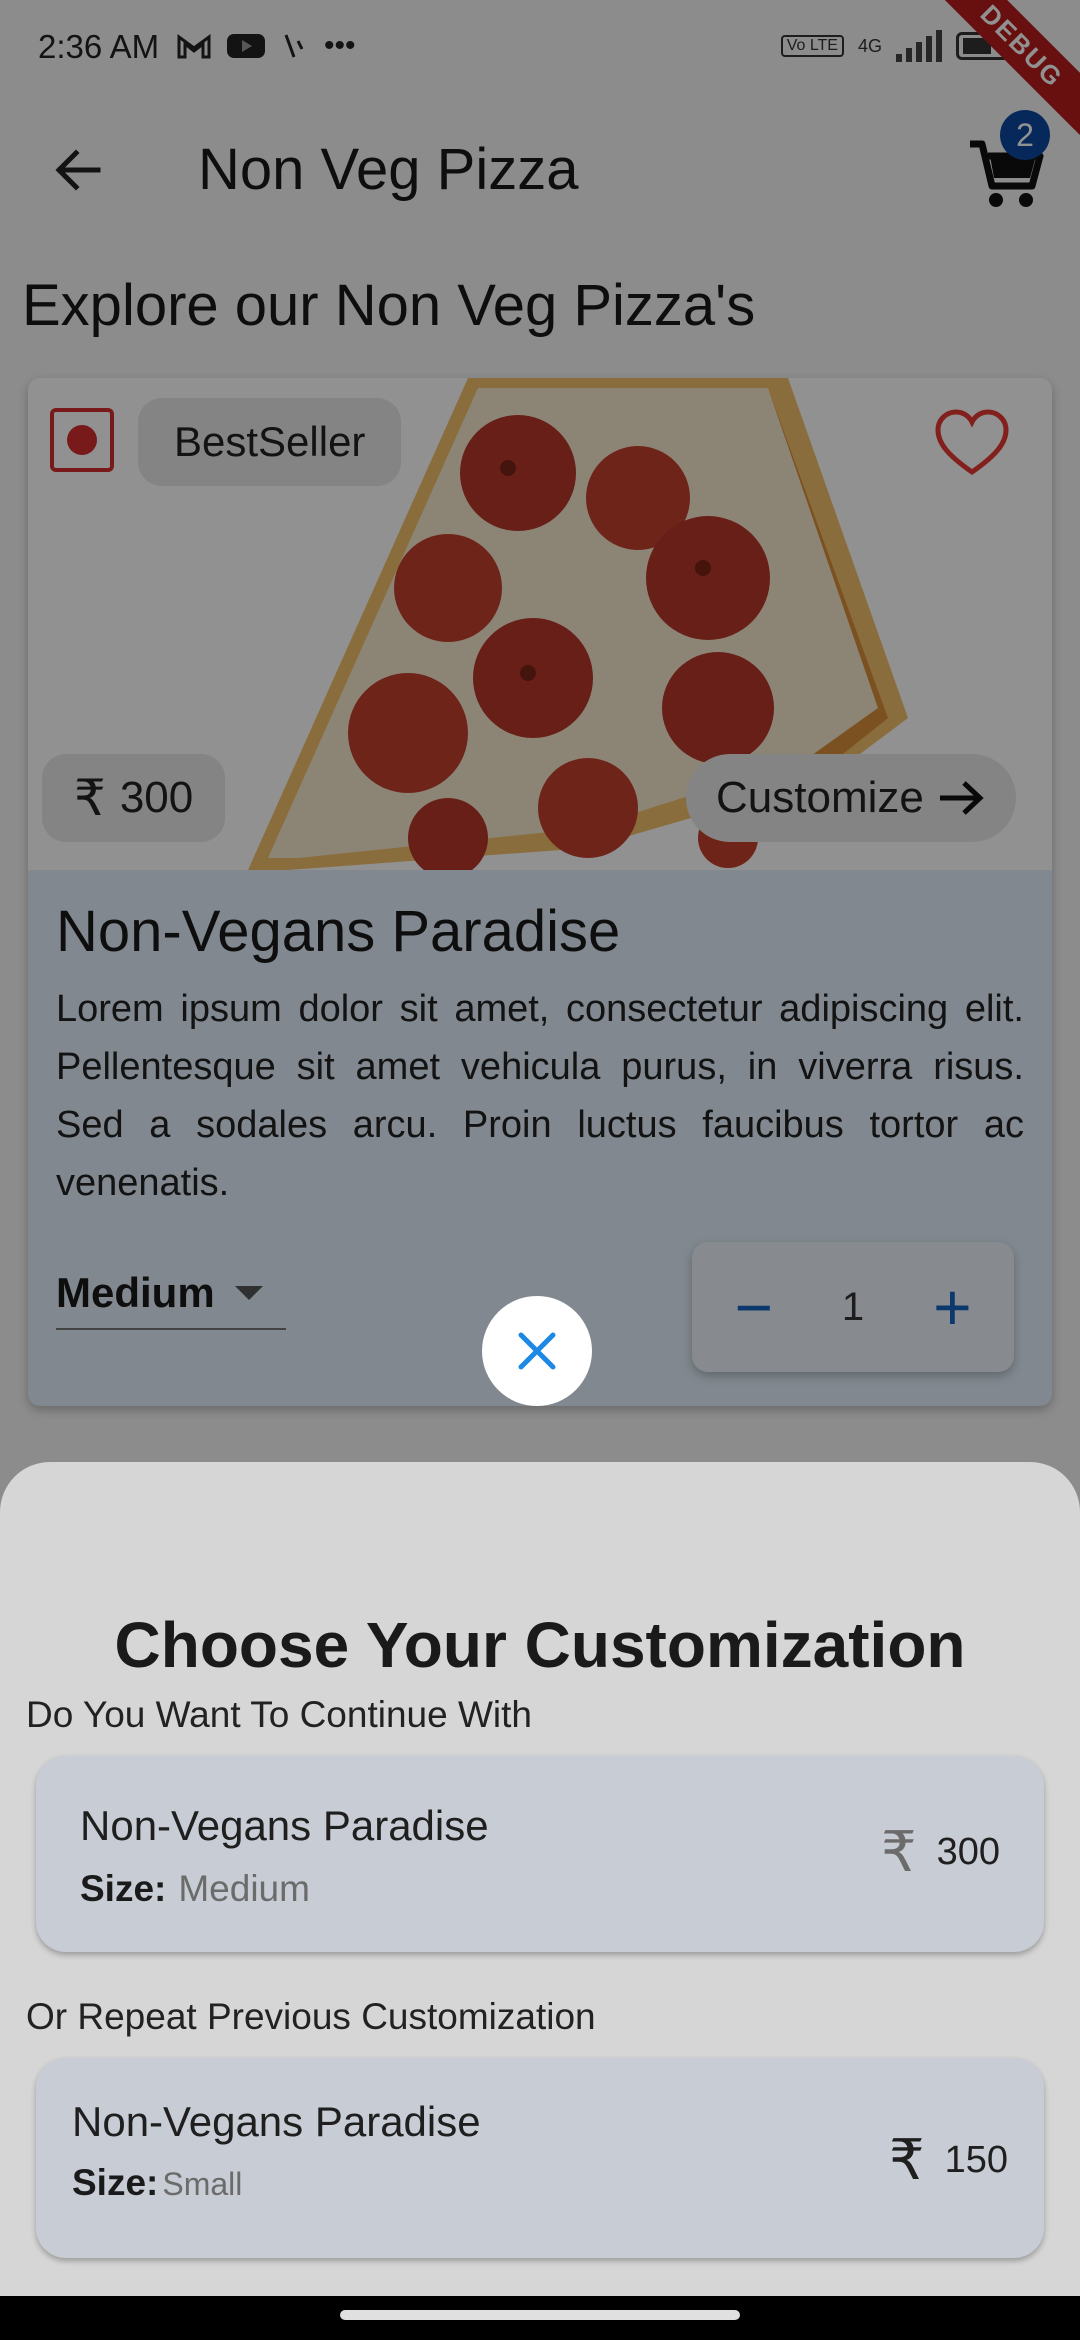  I want to click on option-current-customization: Non-Vegans Paradise Size: Medium ₹ 300, so click(540, 1854).